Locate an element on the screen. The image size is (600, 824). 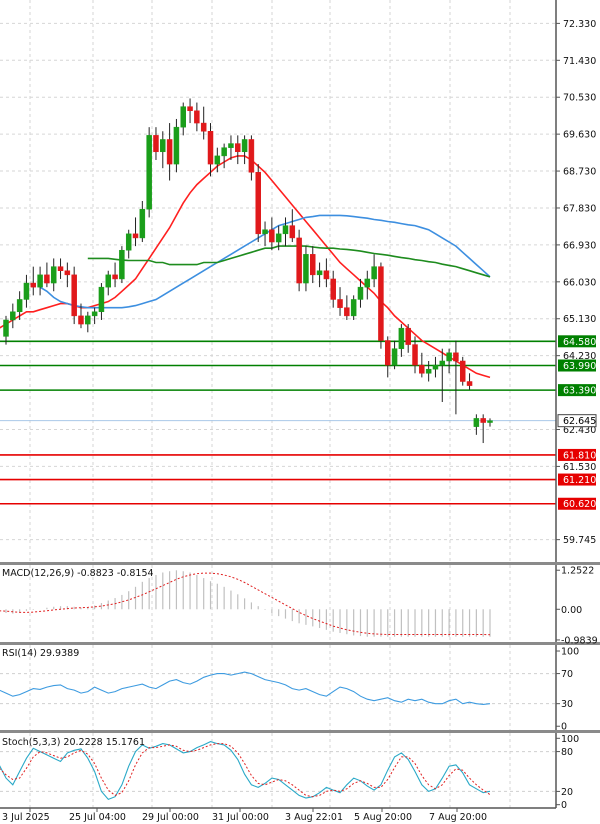
indicator-tick-label: 100 is located at coordinates (570, 652).